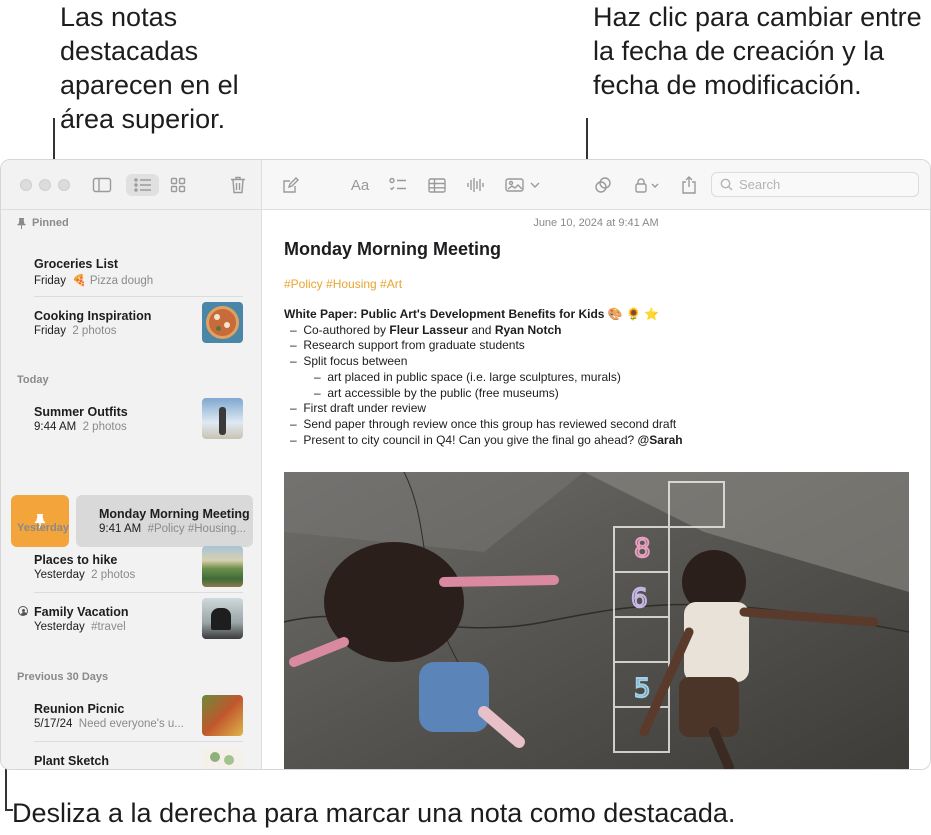  What do you see at coordinates (222, 322) in the screenshot?
I see `pizza-thumbnail` at bounding box center [222, 322].